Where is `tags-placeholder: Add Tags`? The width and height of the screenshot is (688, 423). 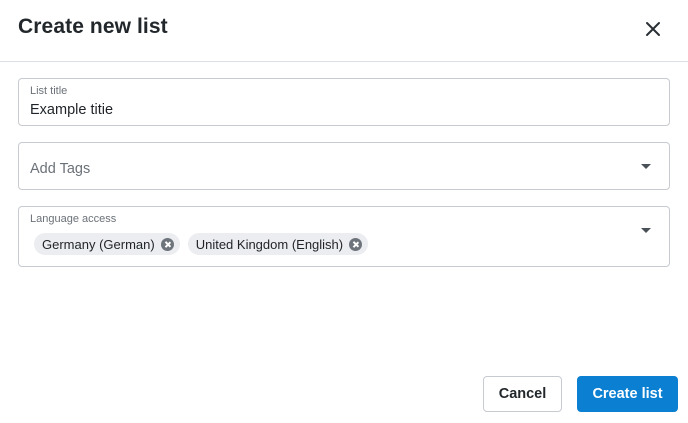 tags-placeholder: Add Tags is located at coordinates (60, 169).